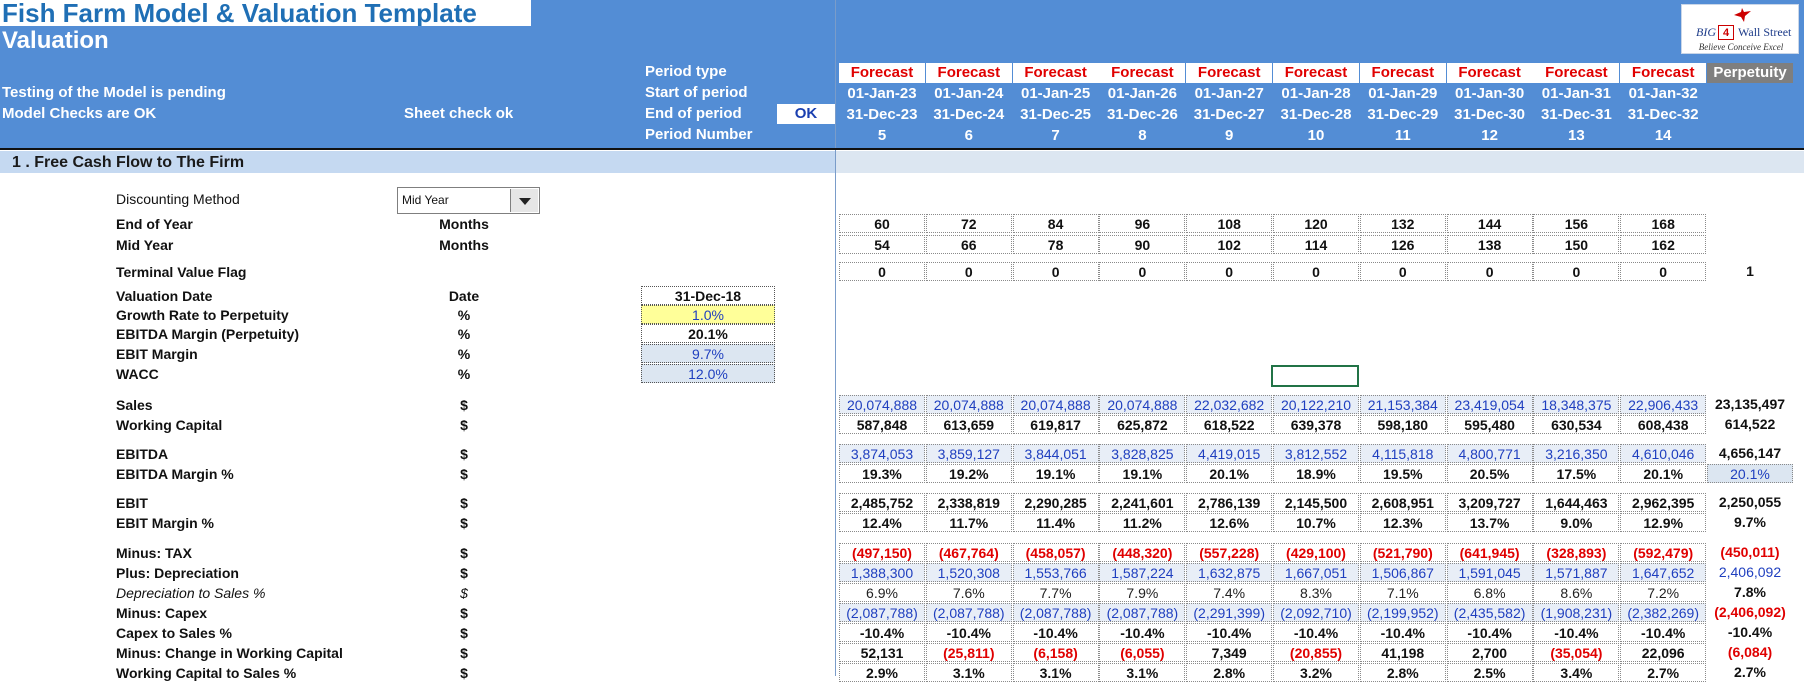 This screenshot has height=682, width=1804. Describe the element at coordinates (1490, 93) in the screenshot. I see `period-start-cell: 01-Jan-30` at that location.